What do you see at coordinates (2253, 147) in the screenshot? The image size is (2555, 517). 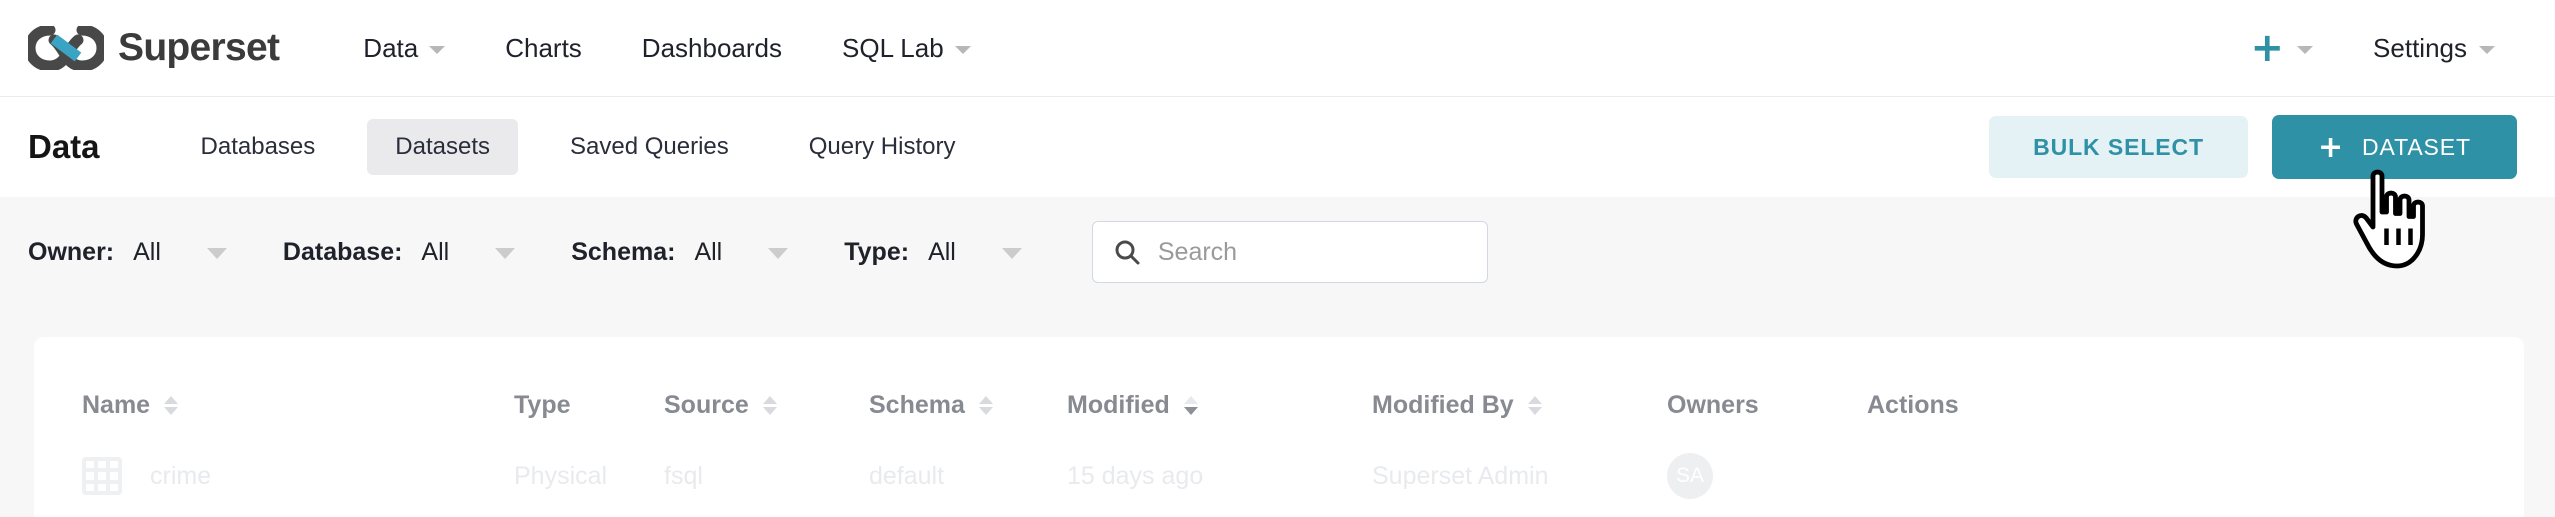 I see `header-actions: BULK SELECT + DATASET` at bounding box center [2253, 147].